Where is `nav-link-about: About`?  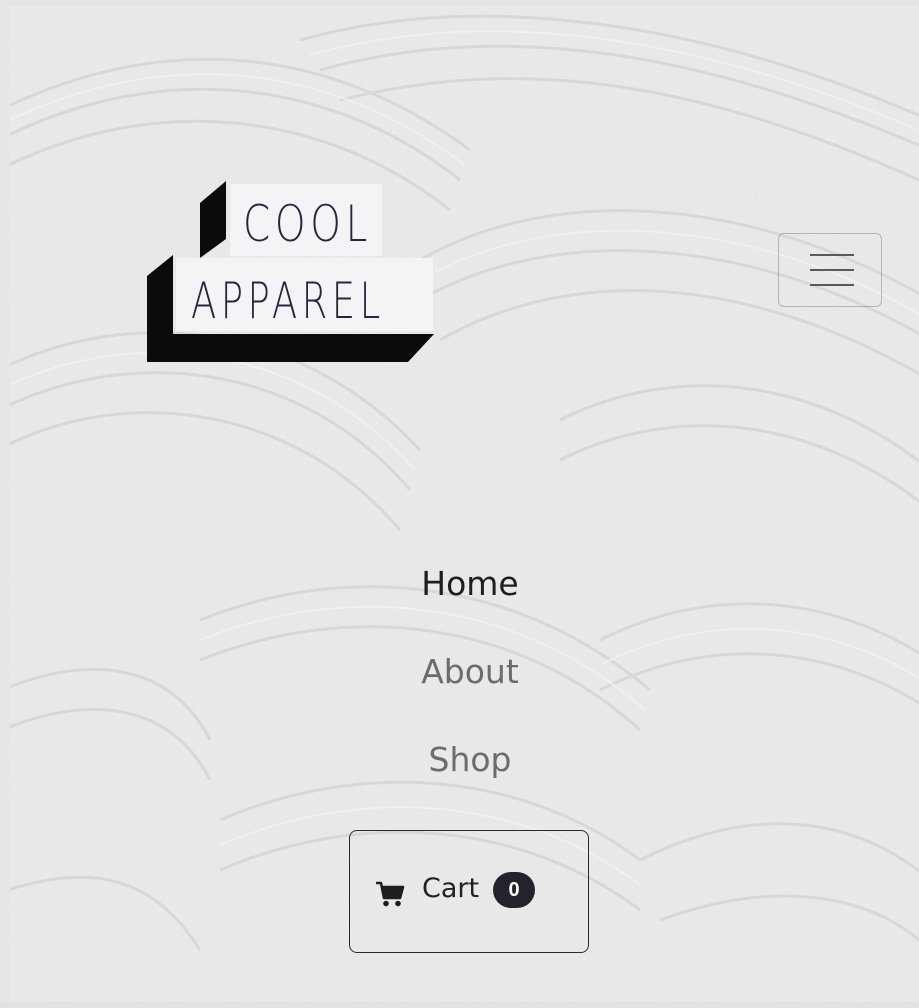
nav-link-about: About is located at coordinates (470, 672).